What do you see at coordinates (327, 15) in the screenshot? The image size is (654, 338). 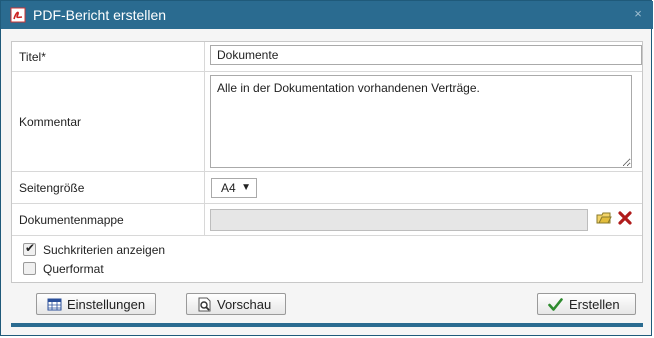 I see `dialog-titlebar: PDF-Bericht erstellen ×` at bounding box center [327, 15].